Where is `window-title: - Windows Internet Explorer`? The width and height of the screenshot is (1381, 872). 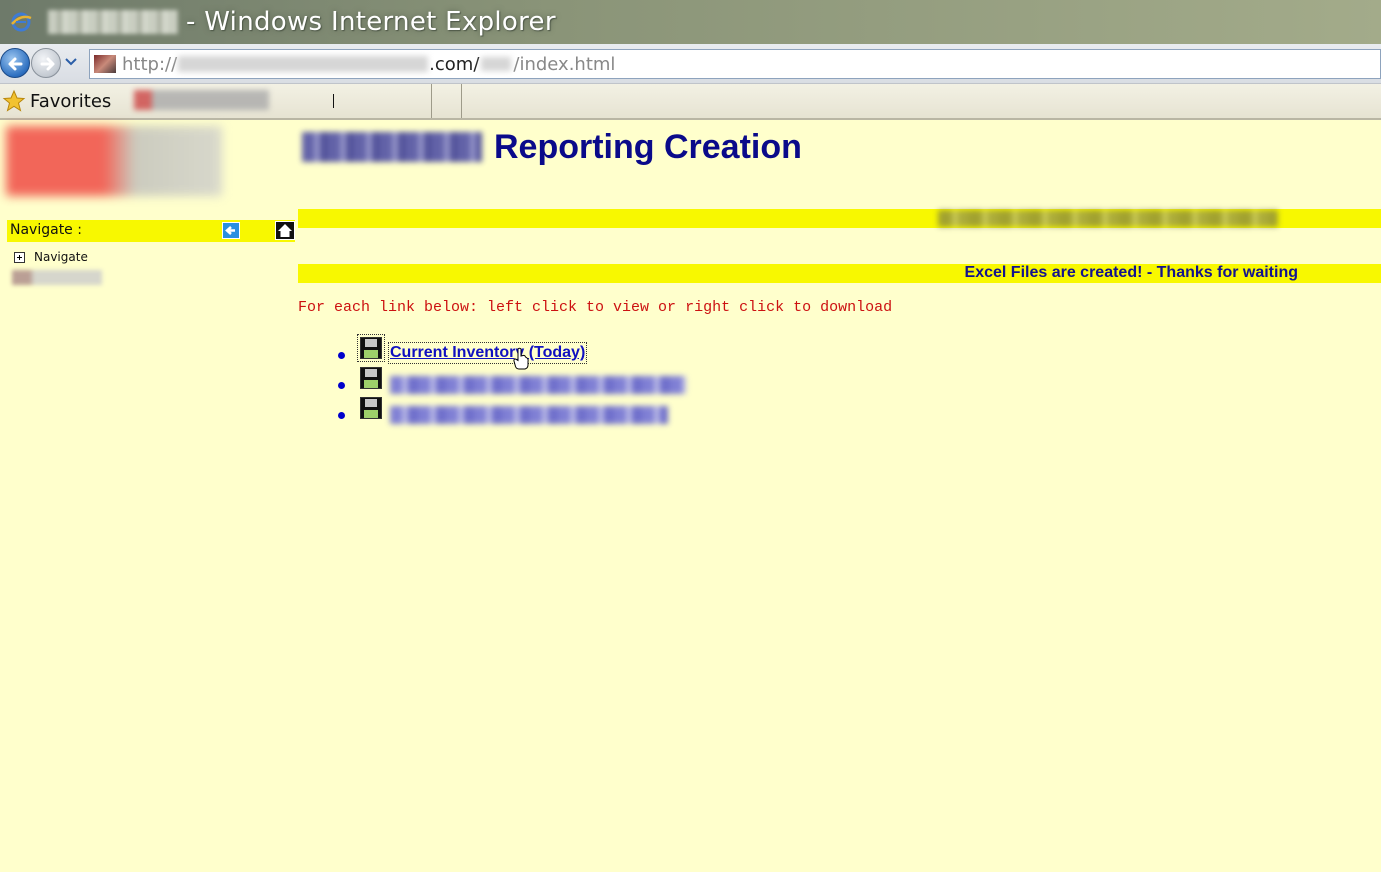 window-title: - Windows Internet Explorer is located at coordinates (371, 22).